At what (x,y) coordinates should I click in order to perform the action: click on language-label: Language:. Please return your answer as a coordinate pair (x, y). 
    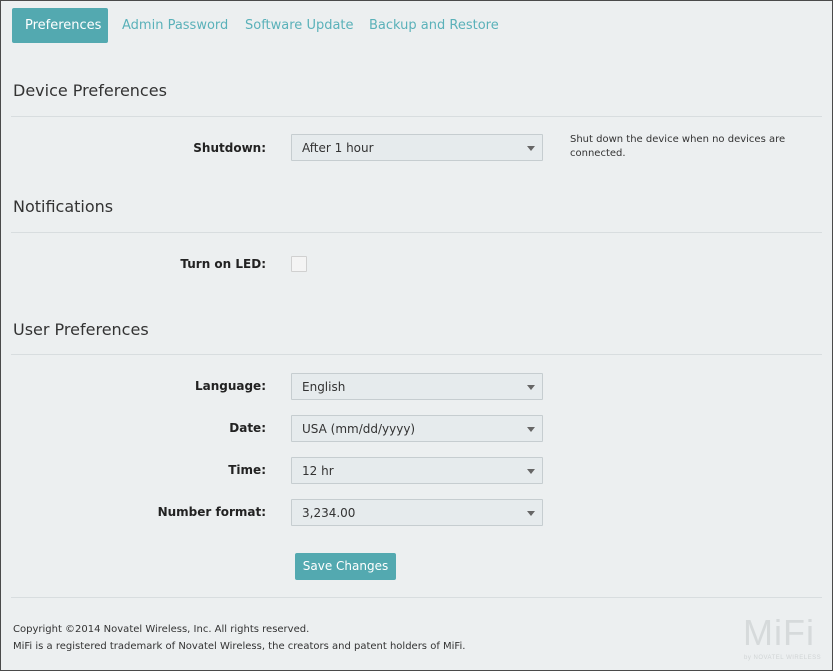
    Looking at the image, I should click on (230, 386).